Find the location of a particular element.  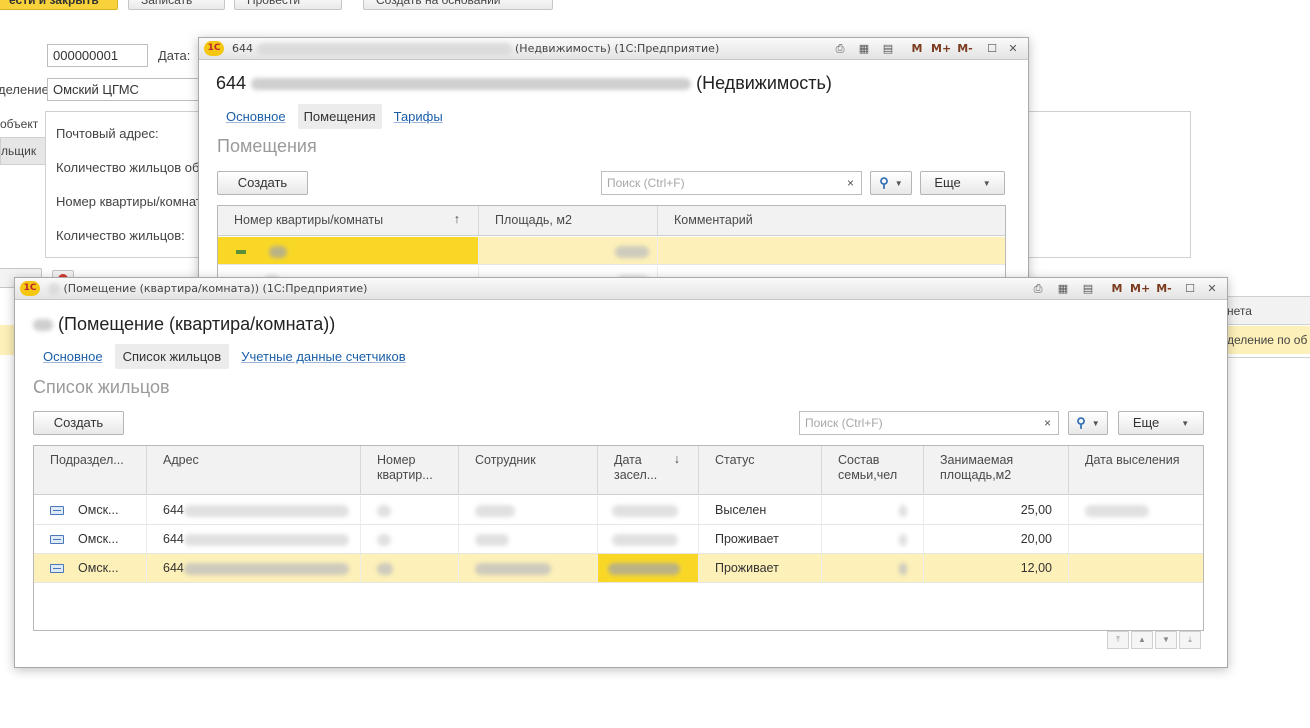

scroll-up-icon: ▲ is located at coordinates (1142, 640).